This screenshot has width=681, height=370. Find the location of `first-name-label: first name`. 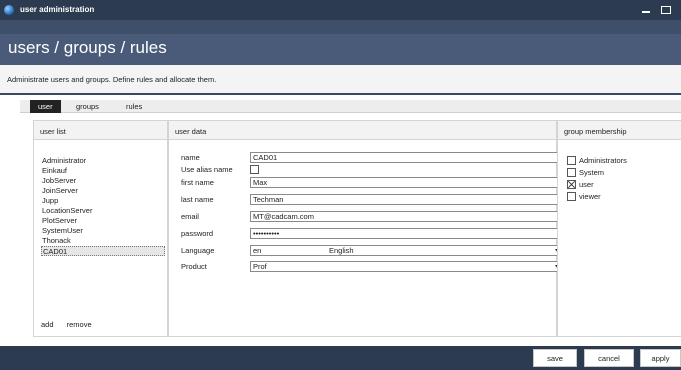

first-name-label: first name is located at coordinates (197, 182).